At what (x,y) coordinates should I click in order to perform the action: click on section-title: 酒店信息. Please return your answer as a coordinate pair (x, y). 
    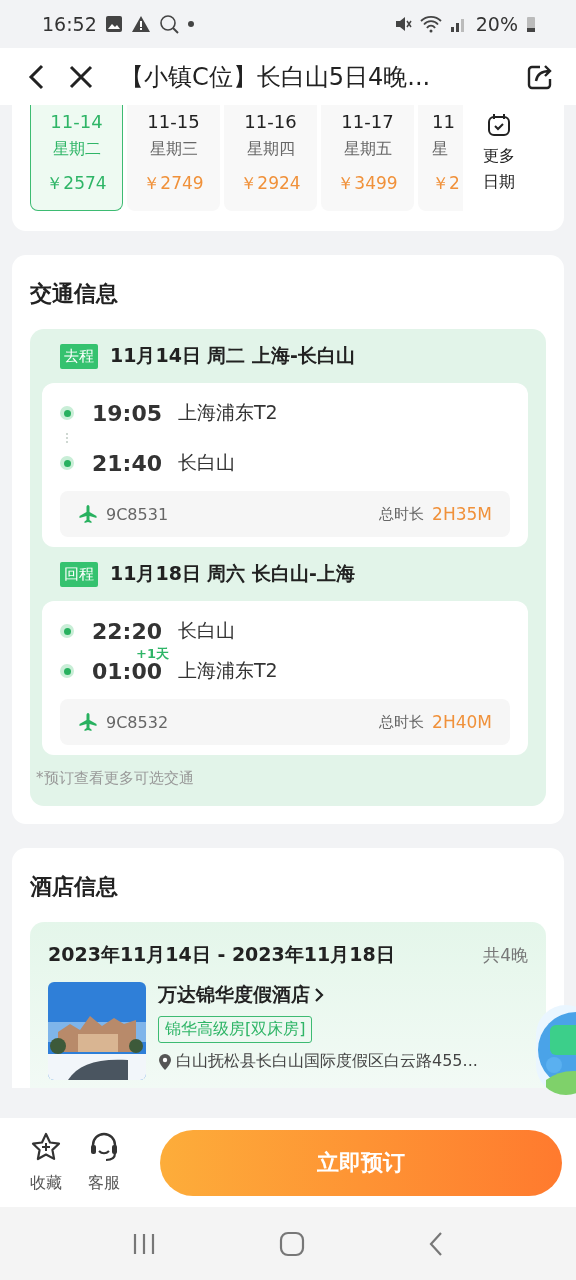
    Looking at the image, I should click on (74, 887).